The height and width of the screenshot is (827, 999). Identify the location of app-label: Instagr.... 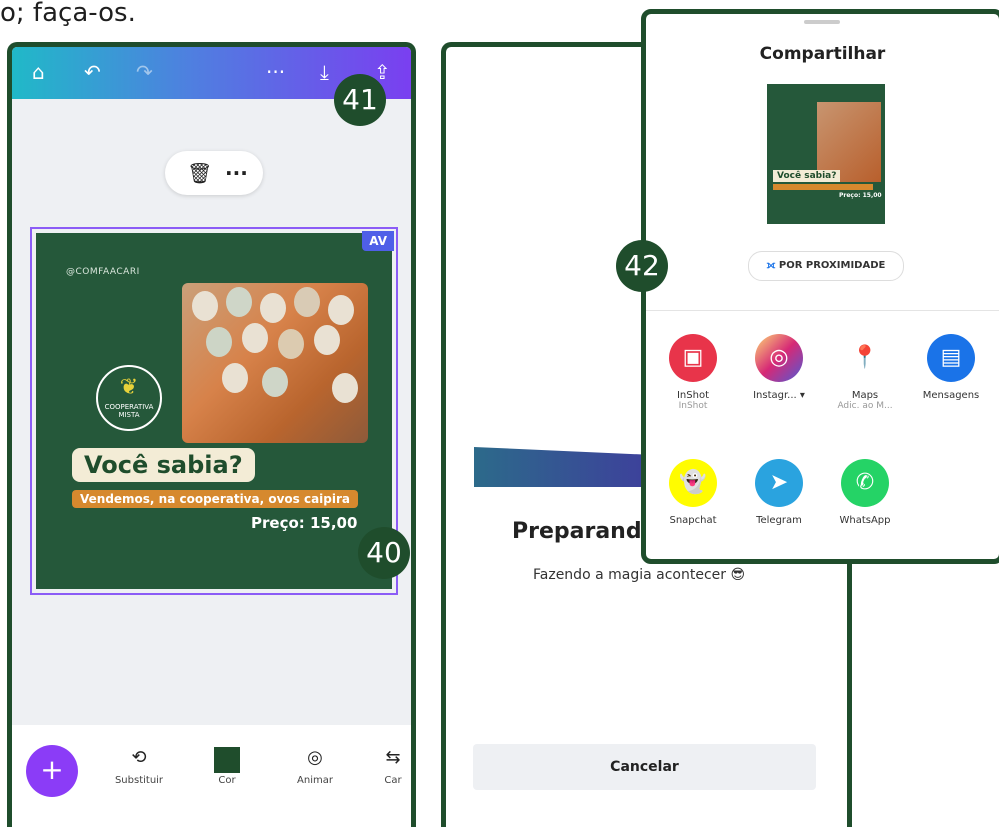
(775, 395).